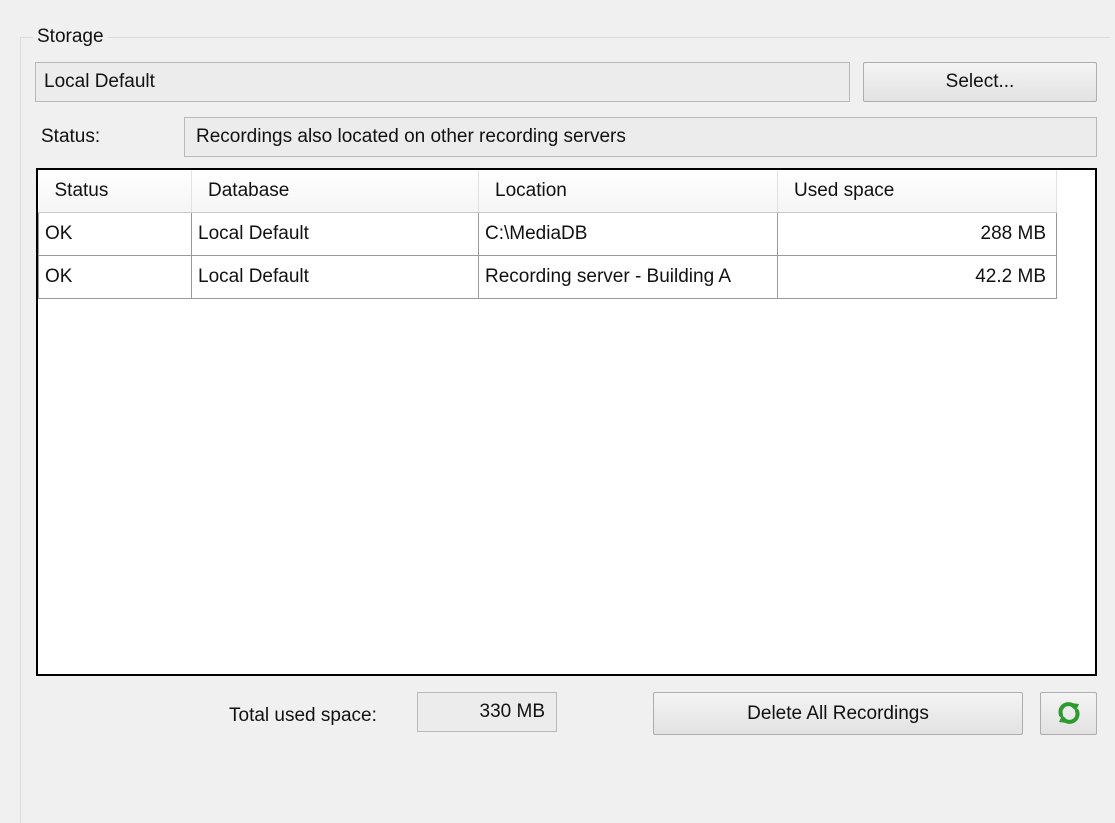 The width and height of the screenshot is (1115, 823). Describe the element at coordinates (838, 713) in the screenshot. I see `delete-all-recordings-button: Delete All Recordings` at that location.